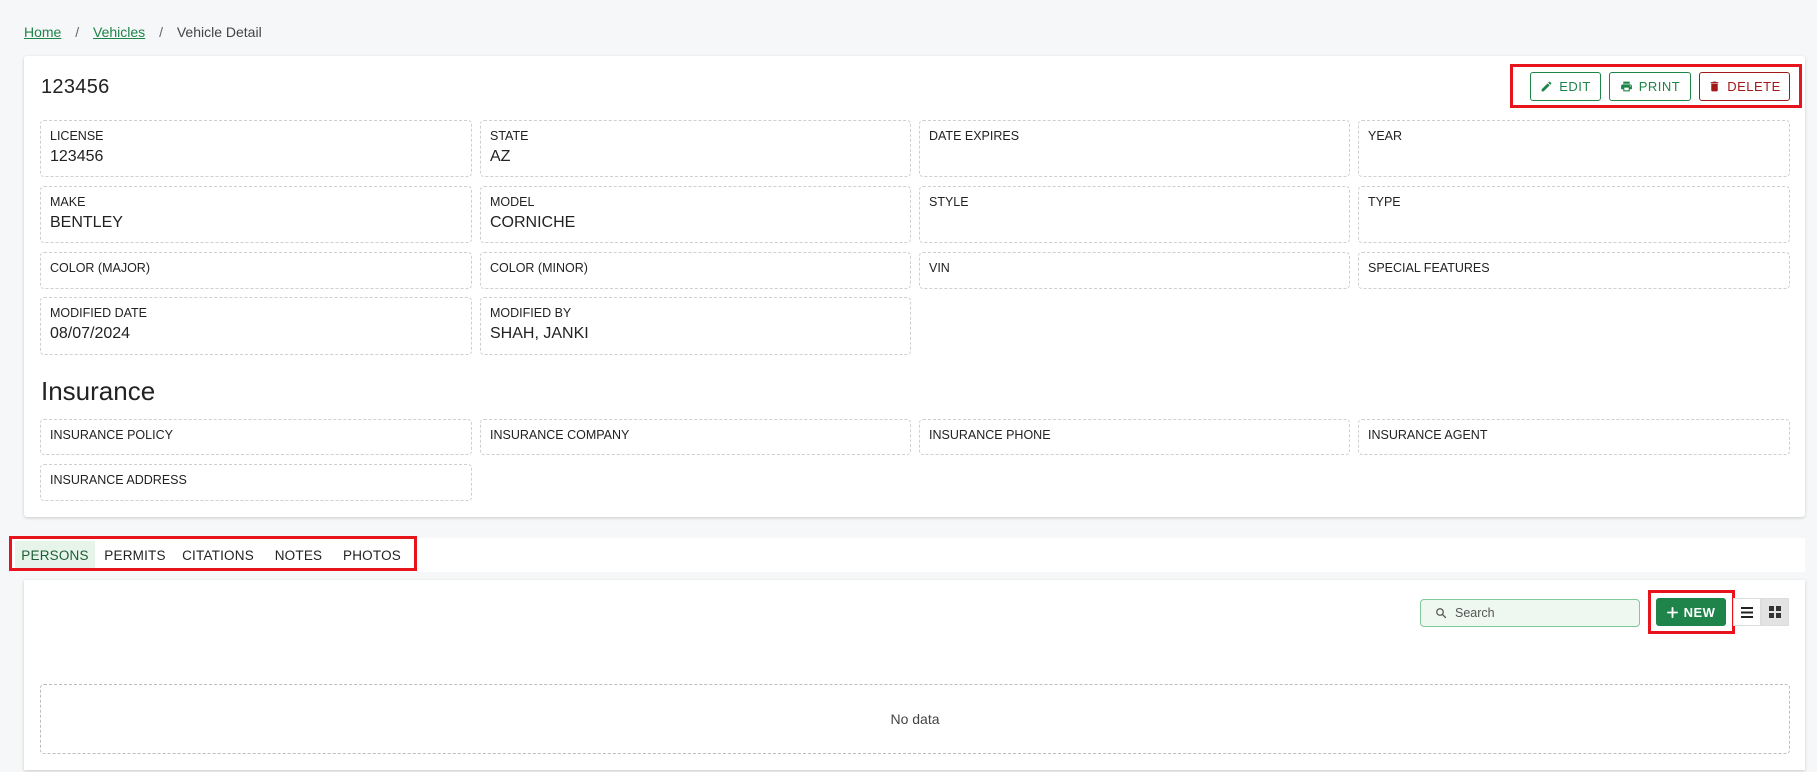  I want to click on field-label: SPECIAL FEATURES, so click(1429, 268).